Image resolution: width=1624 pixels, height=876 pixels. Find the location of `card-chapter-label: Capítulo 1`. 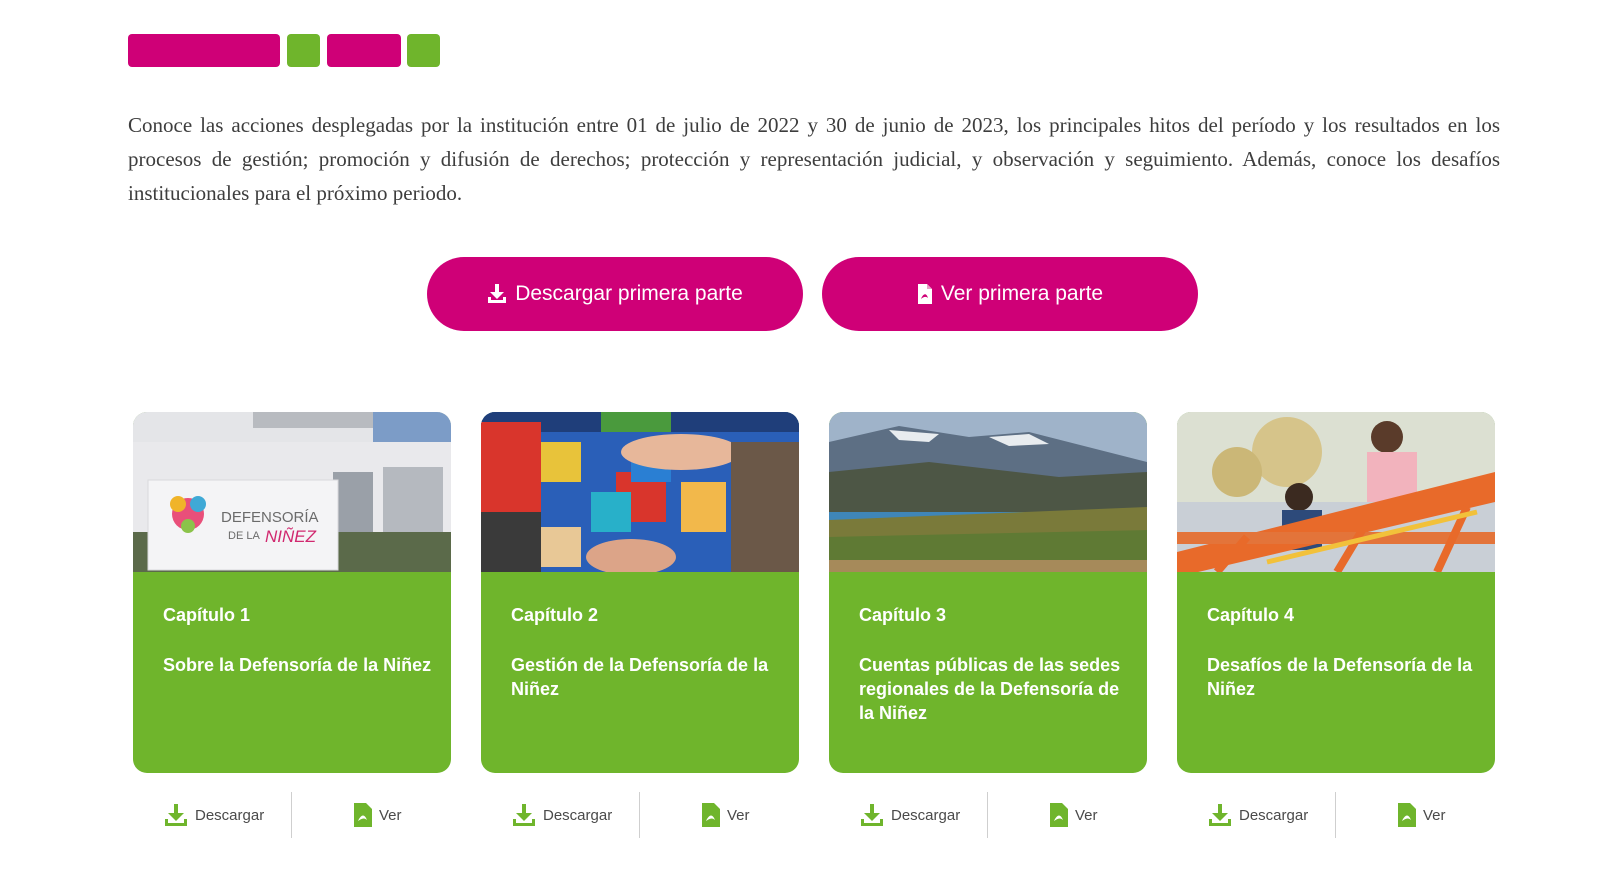

card-chapter-label: Capítulo 1 is located at coordinates (207, 615).